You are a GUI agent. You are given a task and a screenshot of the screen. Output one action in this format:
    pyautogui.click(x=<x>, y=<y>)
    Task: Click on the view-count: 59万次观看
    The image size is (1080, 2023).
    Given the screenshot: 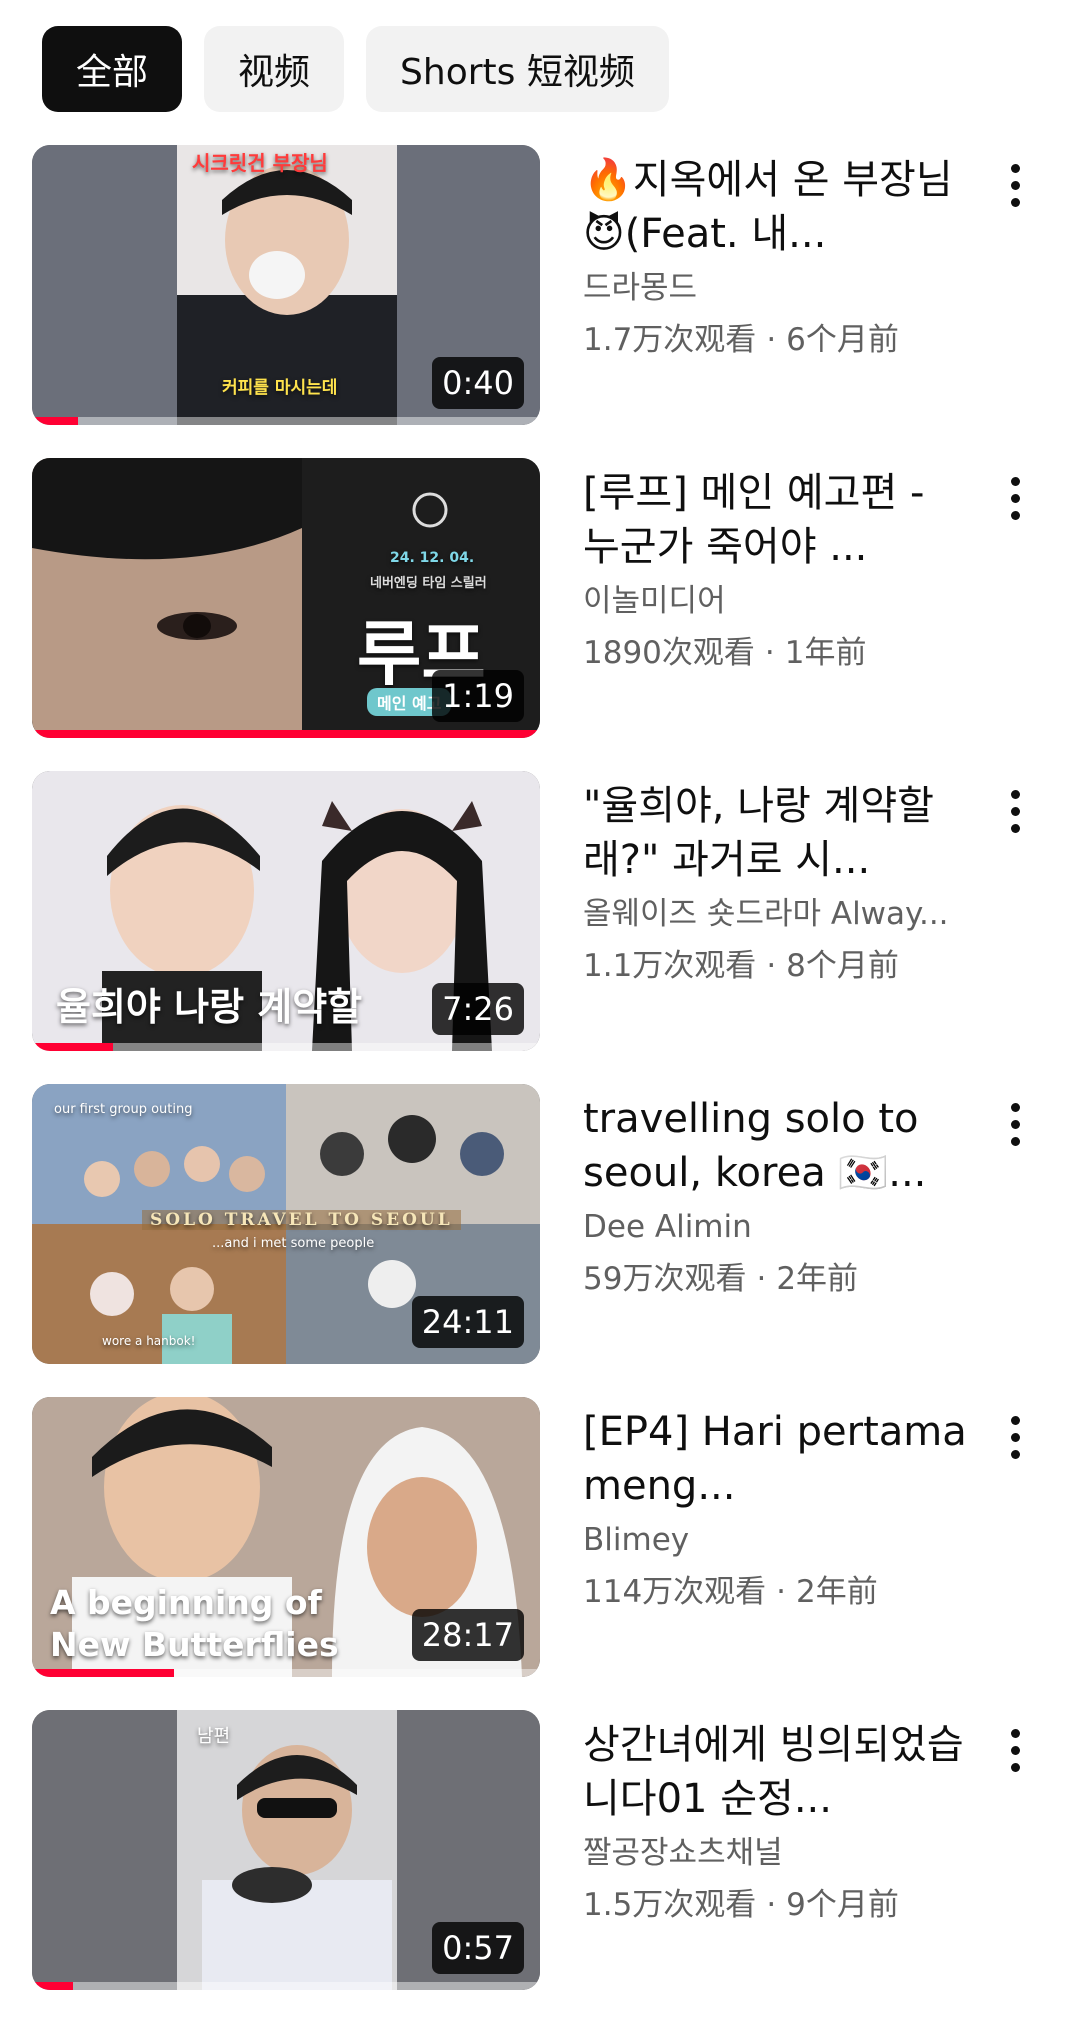 What is the action you would take?
    pyautogui.click(x=665, y=1279)
    